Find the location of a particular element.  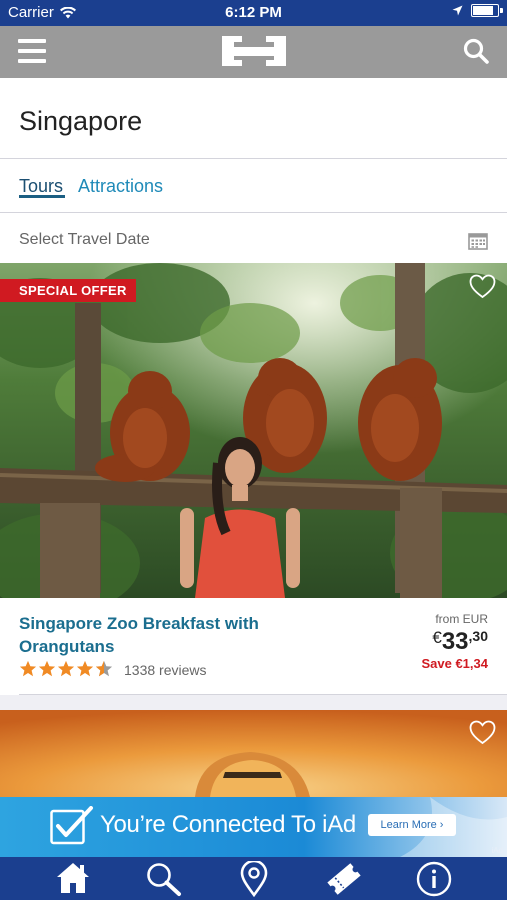

status-time: 6:12 PM is located at coordinates (253, 12).